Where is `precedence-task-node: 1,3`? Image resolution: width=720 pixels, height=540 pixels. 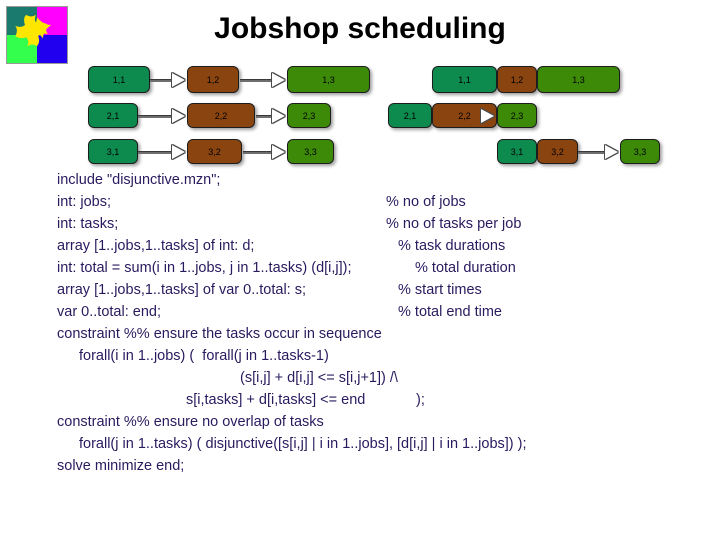 precedence-task-node: 1,3 is located at coordinates (328, 79).